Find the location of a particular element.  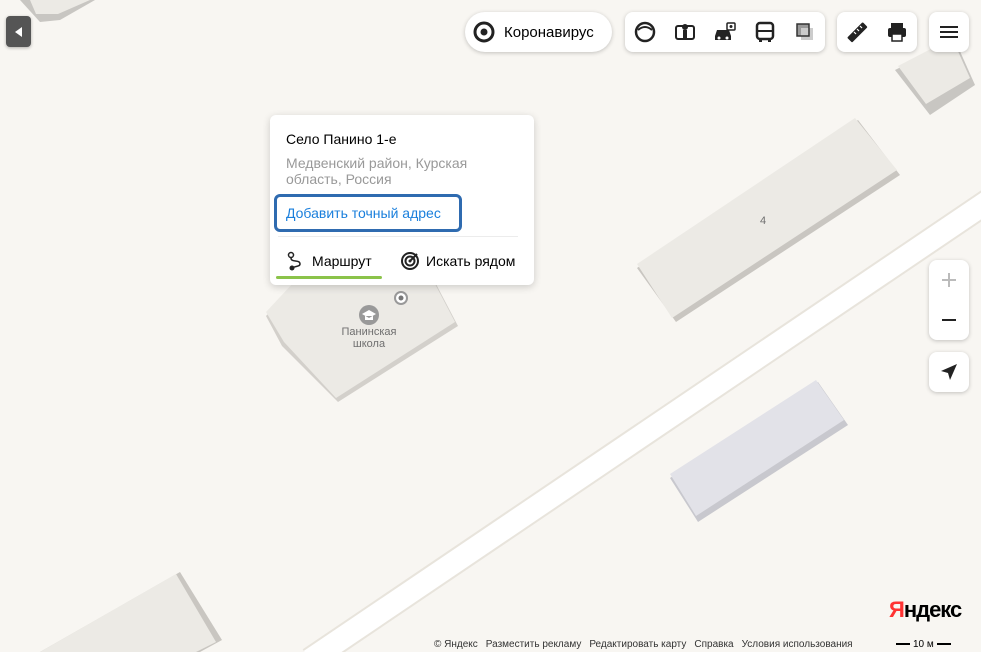

scale-bar-right is located at coordinates (943, 644).